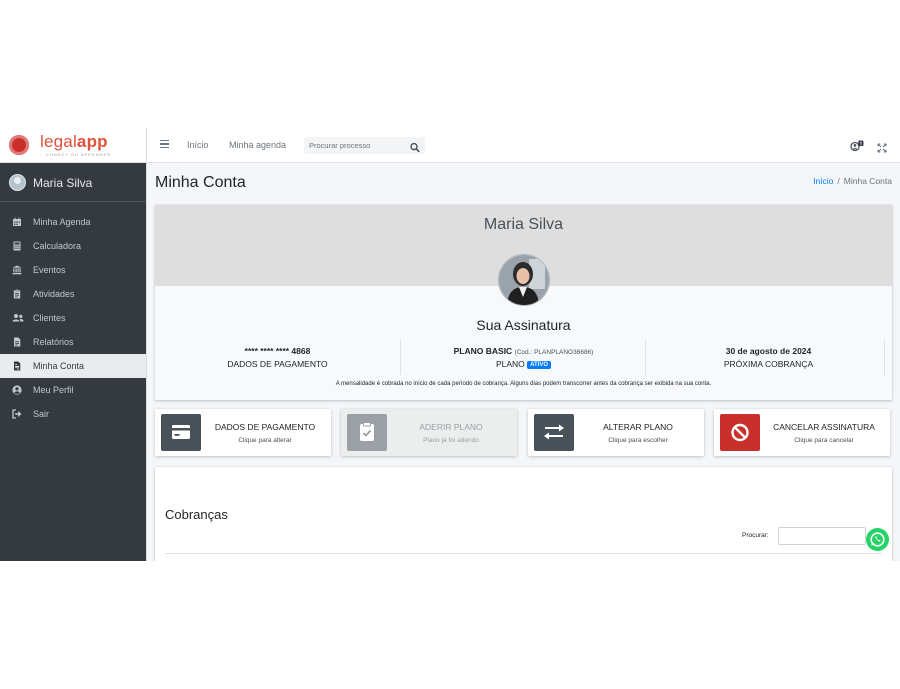 This screenshot has height=689, width=900. What do you see at coordinates (867, 181) in the screenshot?
I see `breadcrumb-current: Minha Conta` at bounding box center [867, 181].